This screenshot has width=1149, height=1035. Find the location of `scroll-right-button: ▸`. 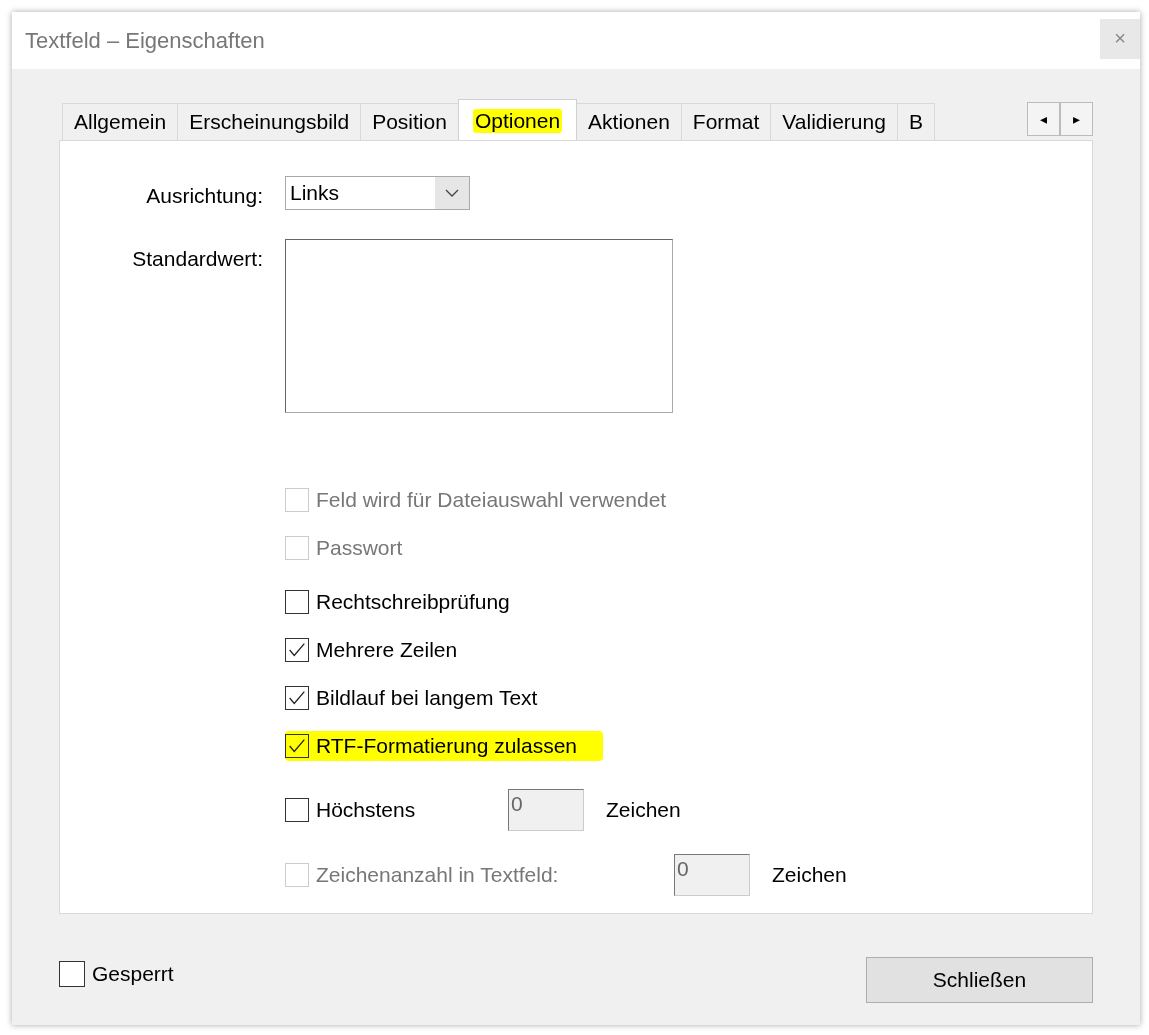

scroll-right-button: ▸ is located at coordinates (1076, 119).